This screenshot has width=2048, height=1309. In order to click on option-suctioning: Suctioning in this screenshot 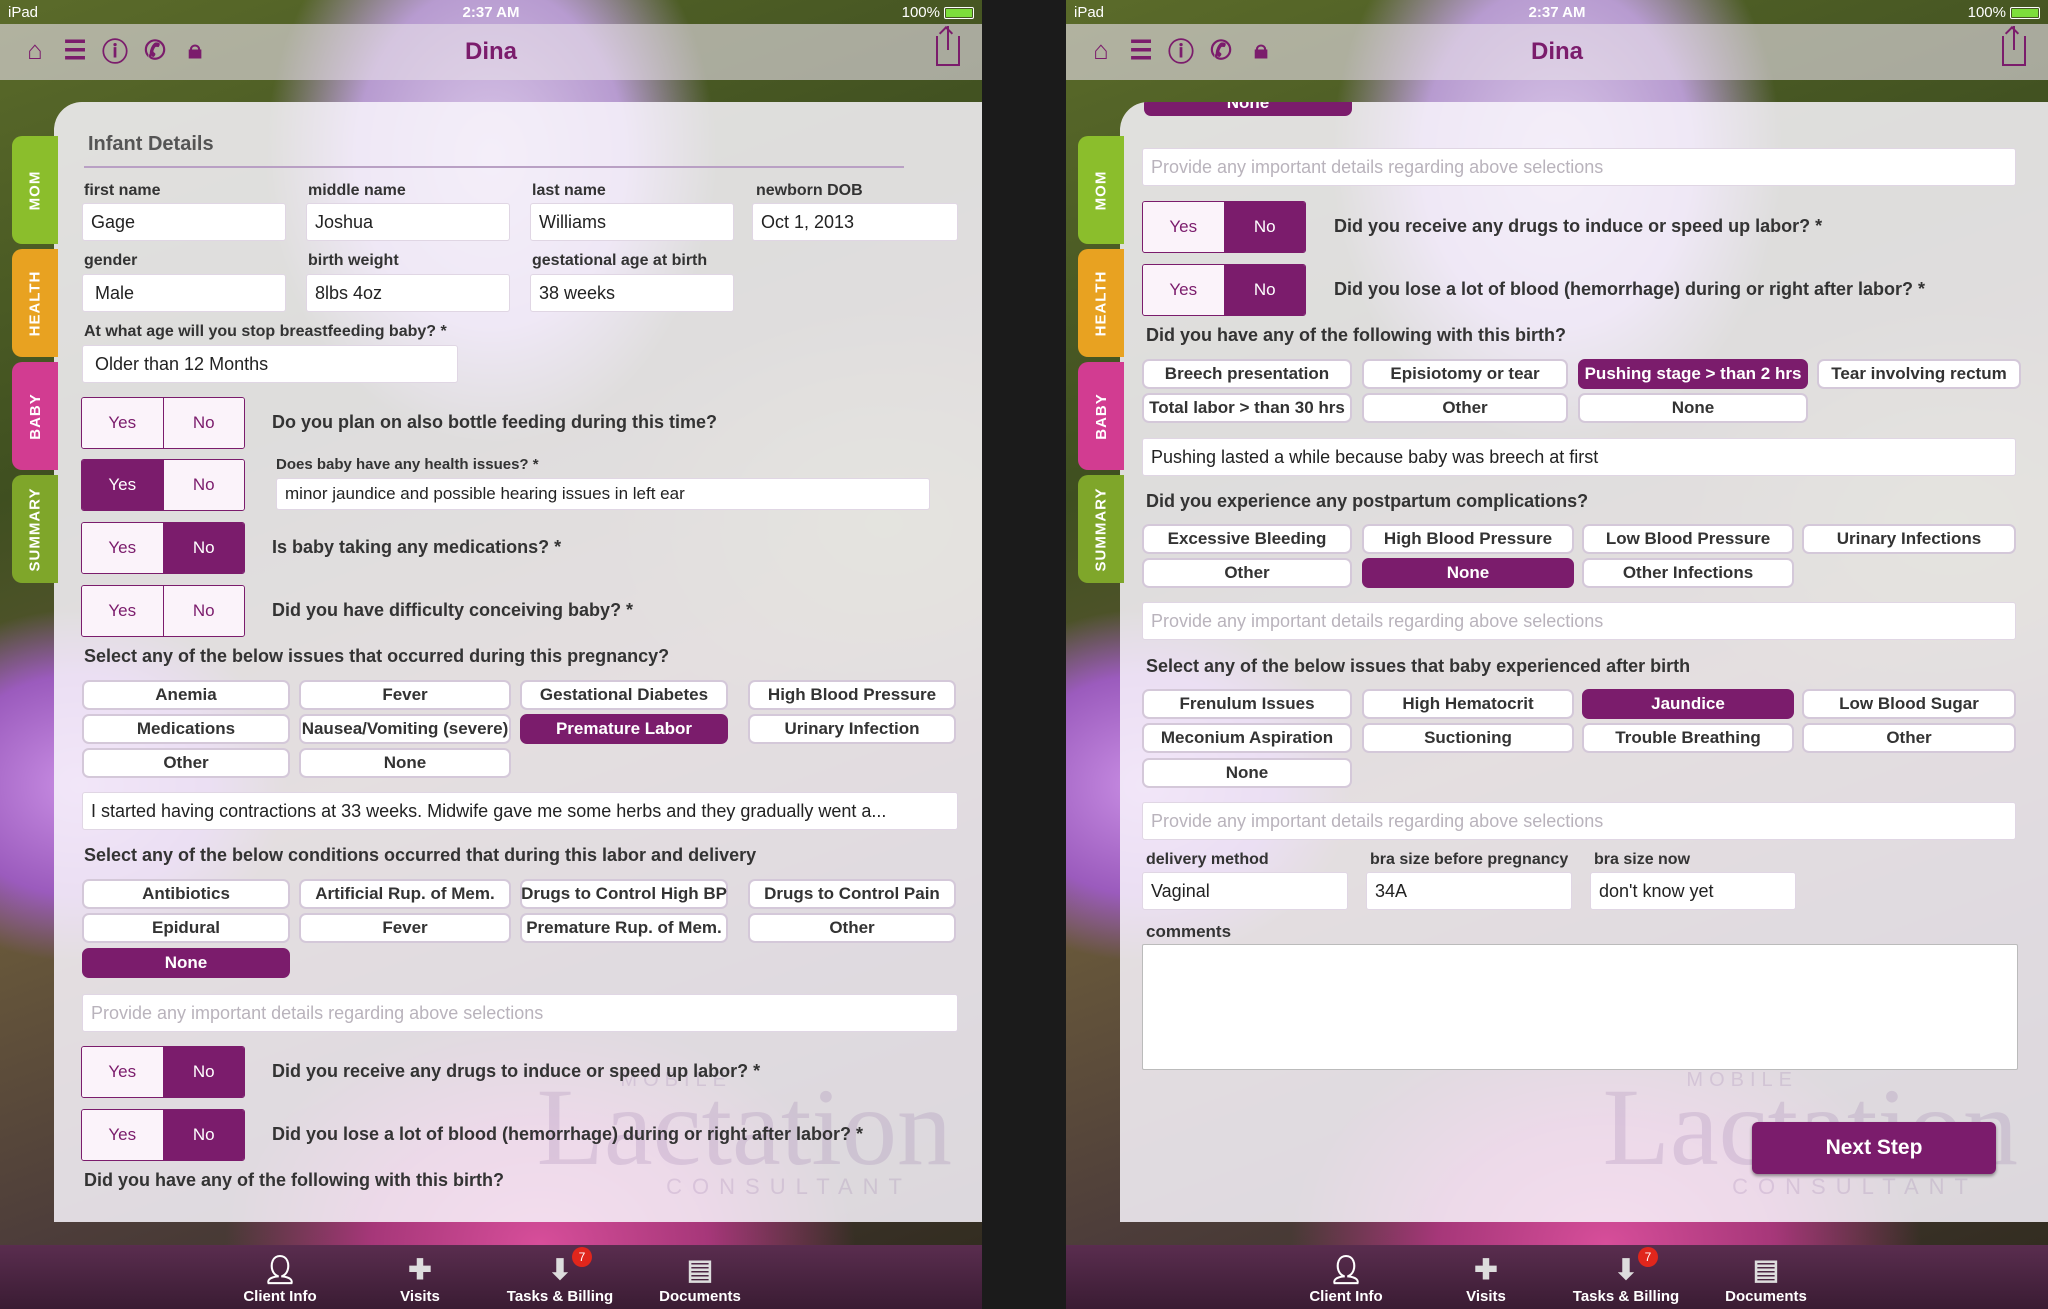, I will do `click(1468, 738)`.